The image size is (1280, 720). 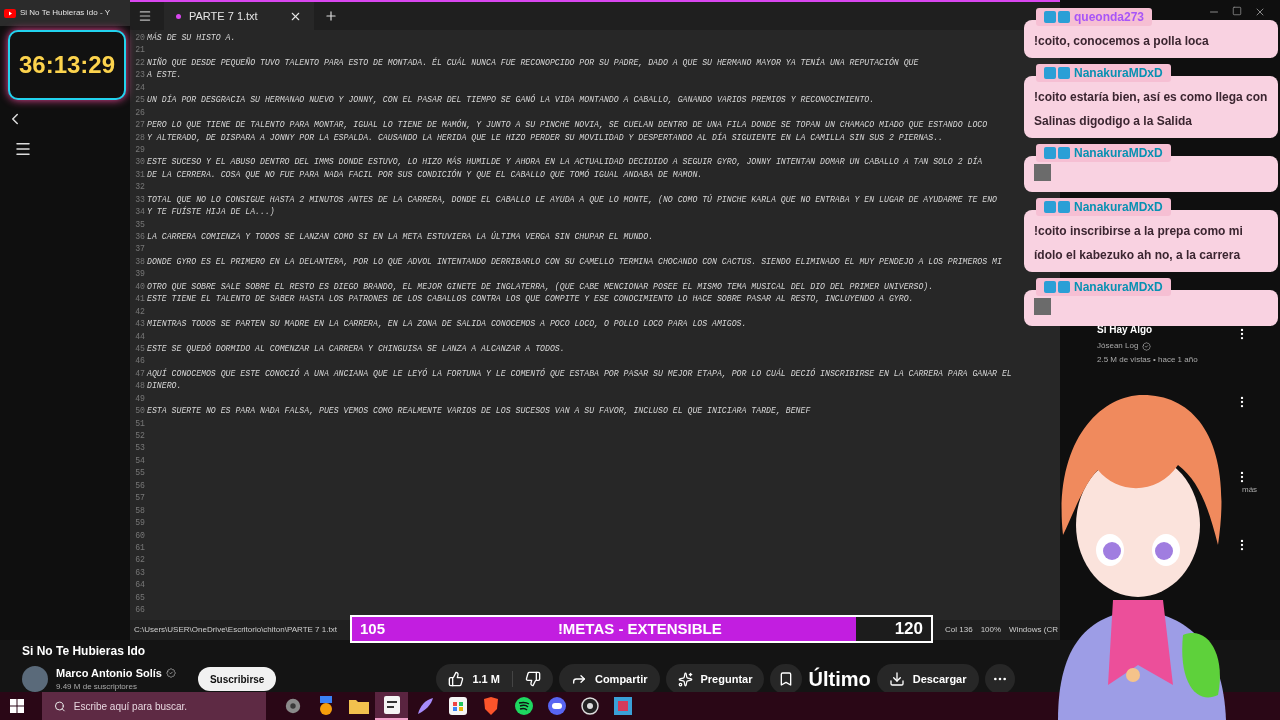 What do you see at coordinates (139, 560) in the screenshot?
I see `line-number: 62` at bounding box center [139, 560].